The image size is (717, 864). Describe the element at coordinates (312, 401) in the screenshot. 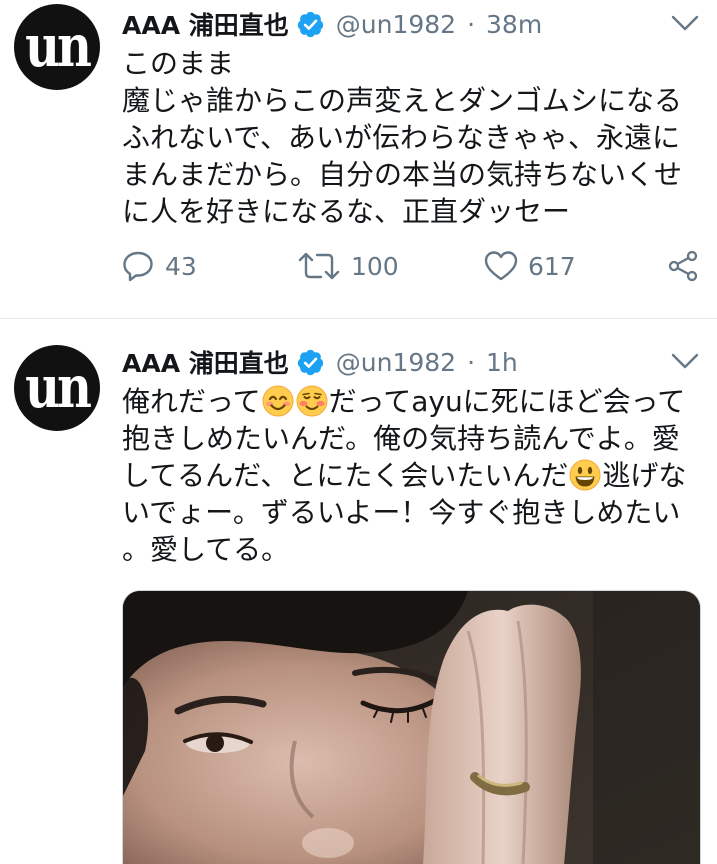

I see `smiling-face-emoji-icon` at that location.